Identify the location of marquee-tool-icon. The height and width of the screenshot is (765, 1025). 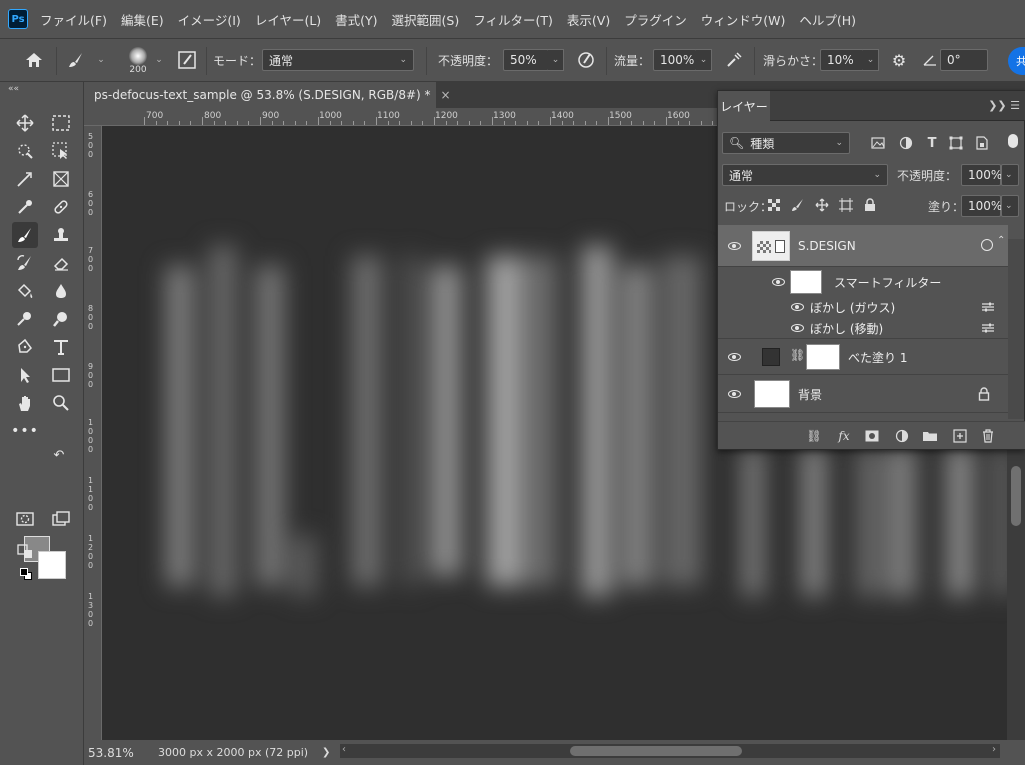
(61, 123).